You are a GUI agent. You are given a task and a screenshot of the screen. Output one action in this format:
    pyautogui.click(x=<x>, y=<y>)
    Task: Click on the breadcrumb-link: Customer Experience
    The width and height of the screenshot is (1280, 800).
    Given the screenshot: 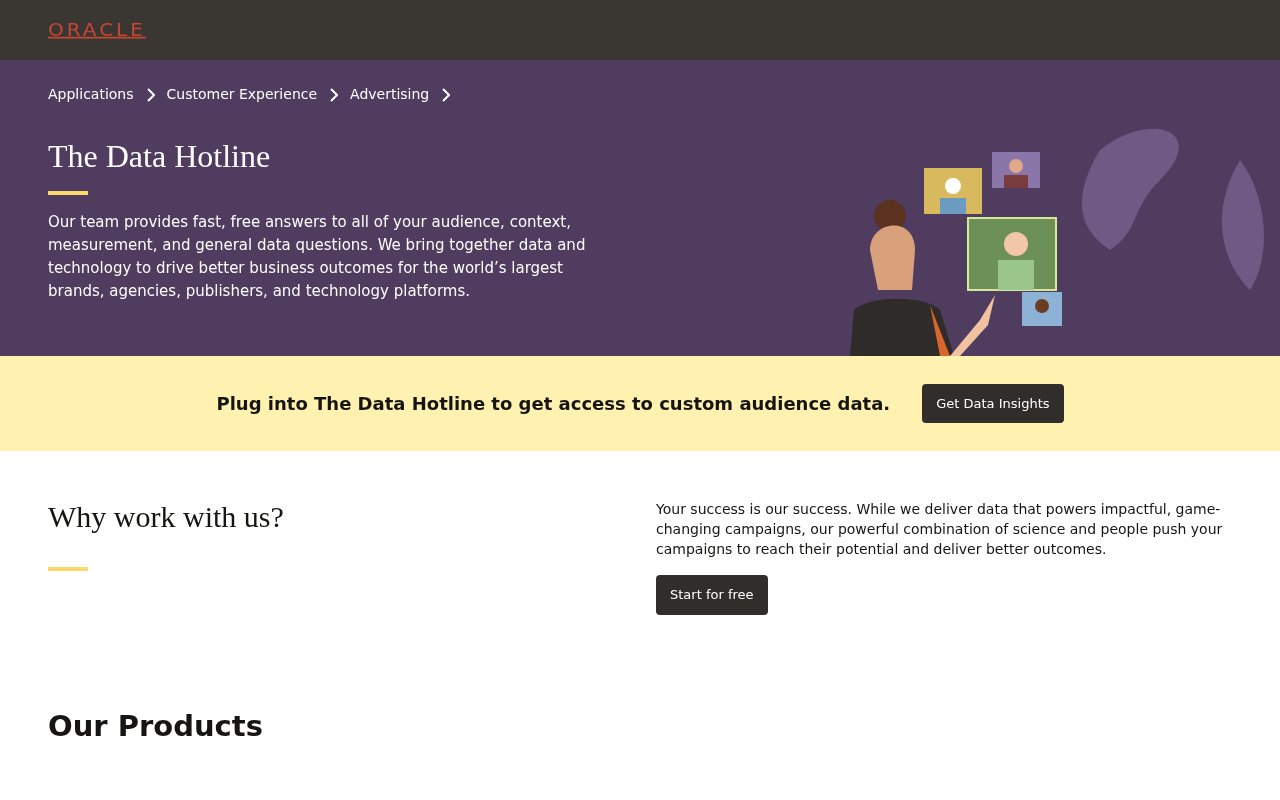 What is the action you would take?
    pyautogui.click(x=242, y=94)
    